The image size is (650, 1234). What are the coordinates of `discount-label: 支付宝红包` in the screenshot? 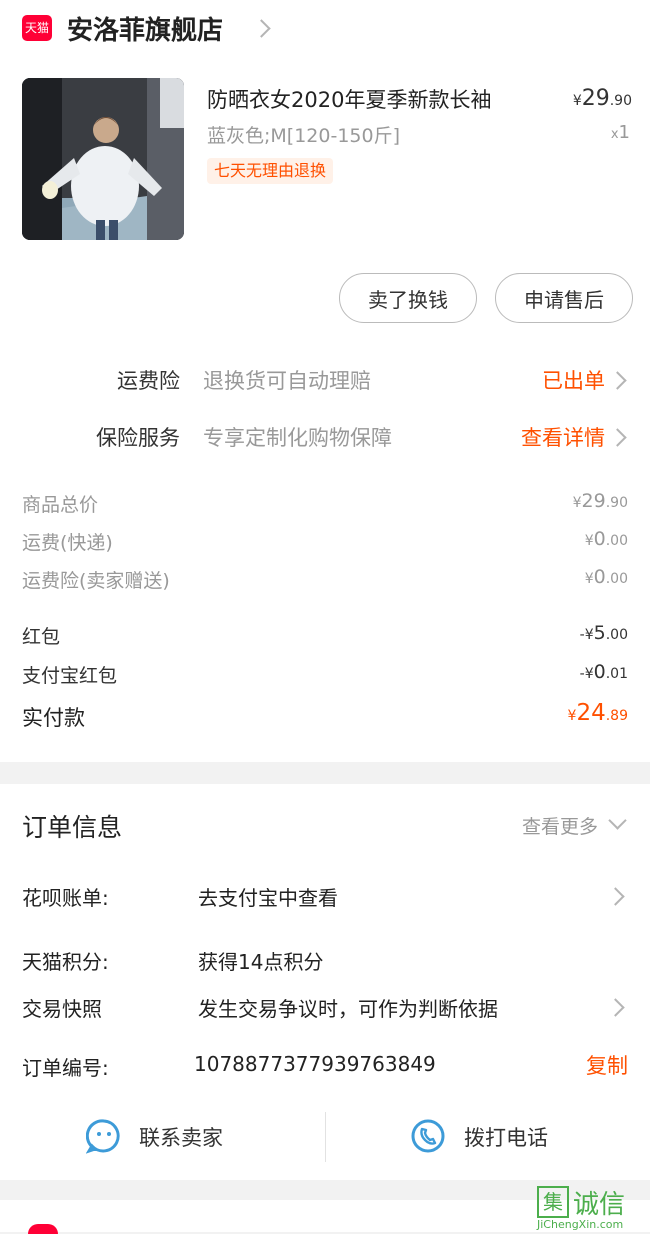 It's located at (70, 676).